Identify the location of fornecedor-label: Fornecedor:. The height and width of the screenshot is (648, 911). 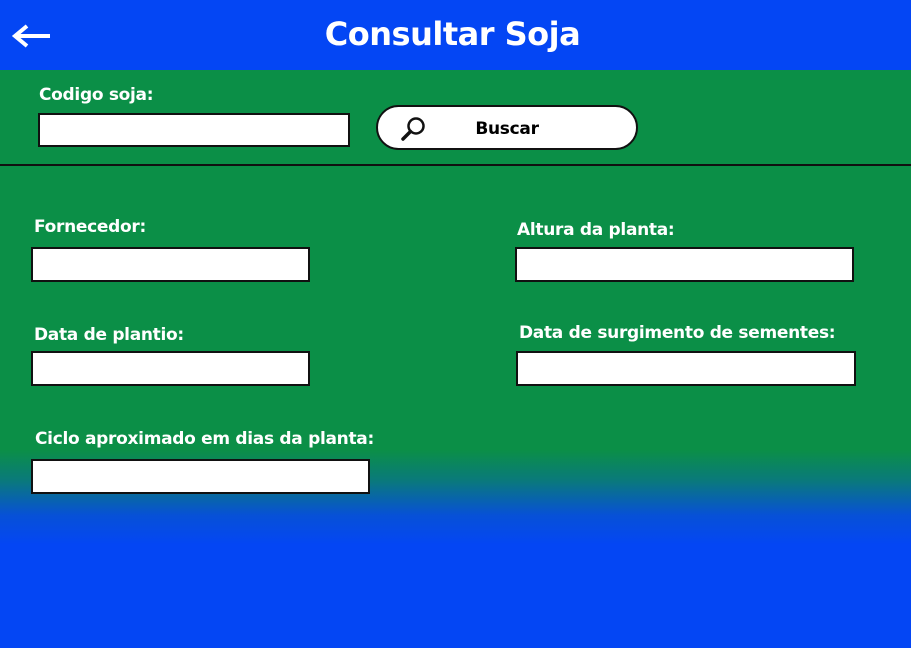
(90, 227).